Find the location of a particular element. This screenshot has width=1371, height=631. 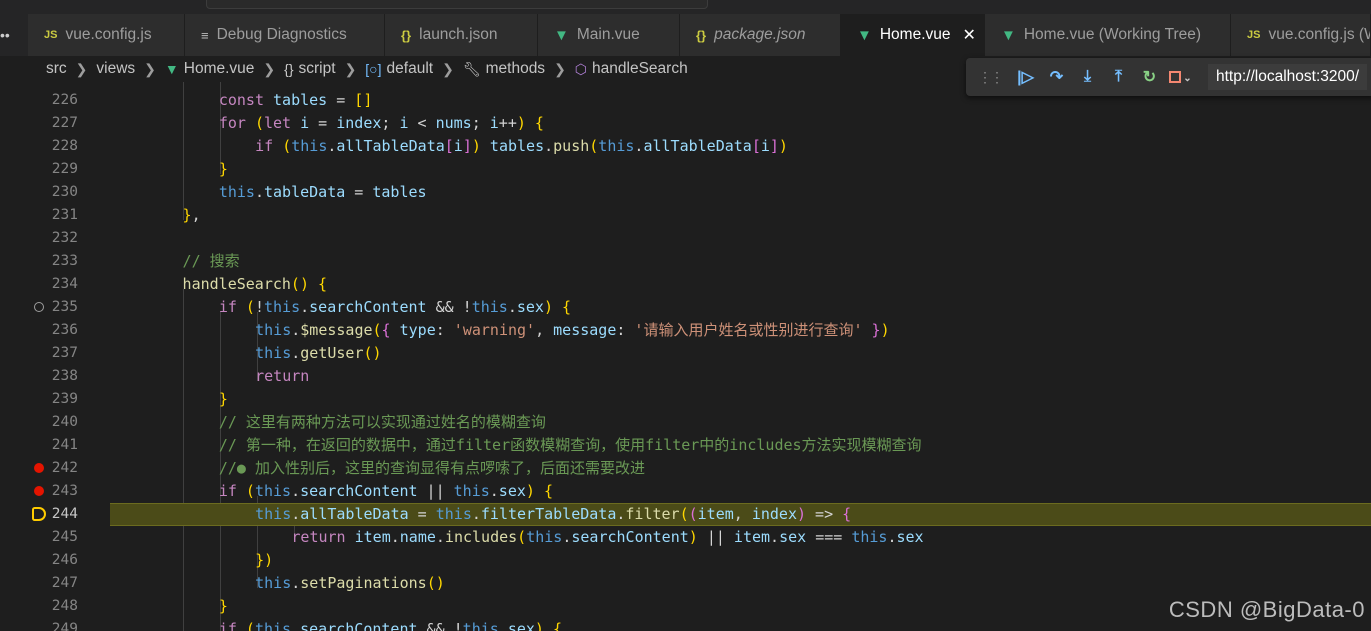

gutter-row: 232 is located at coordinates (69, 238).